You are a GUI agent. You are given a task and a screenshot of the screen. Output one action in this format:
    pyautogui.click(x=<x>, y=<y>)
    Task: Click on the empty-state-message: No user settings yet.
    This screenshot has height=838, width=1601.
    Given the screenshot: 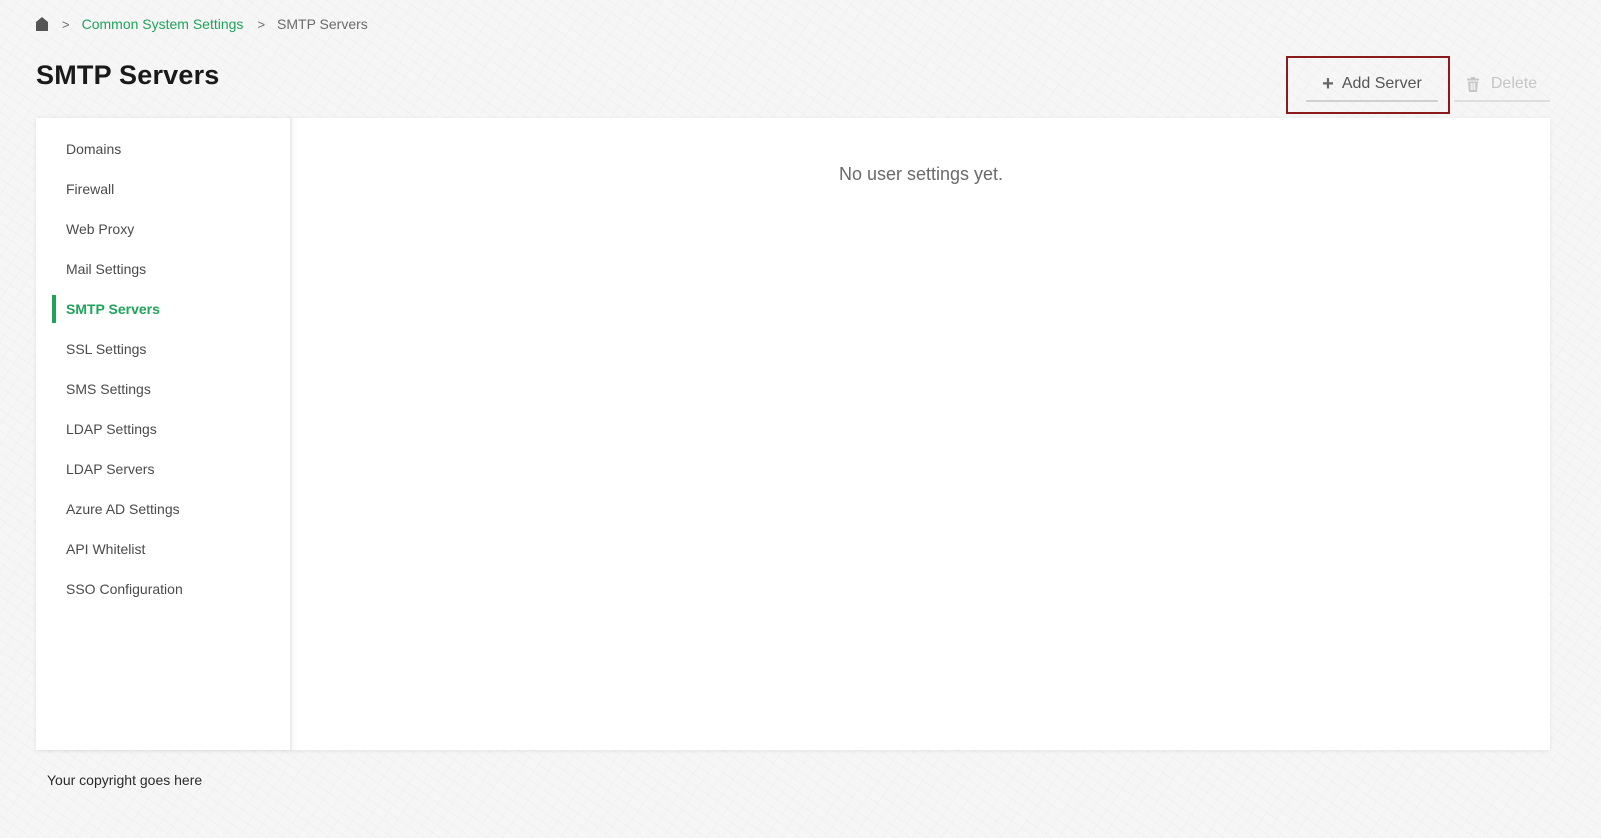 What is the action you would take?
    pyautogui.click(x=921, y=174)
    